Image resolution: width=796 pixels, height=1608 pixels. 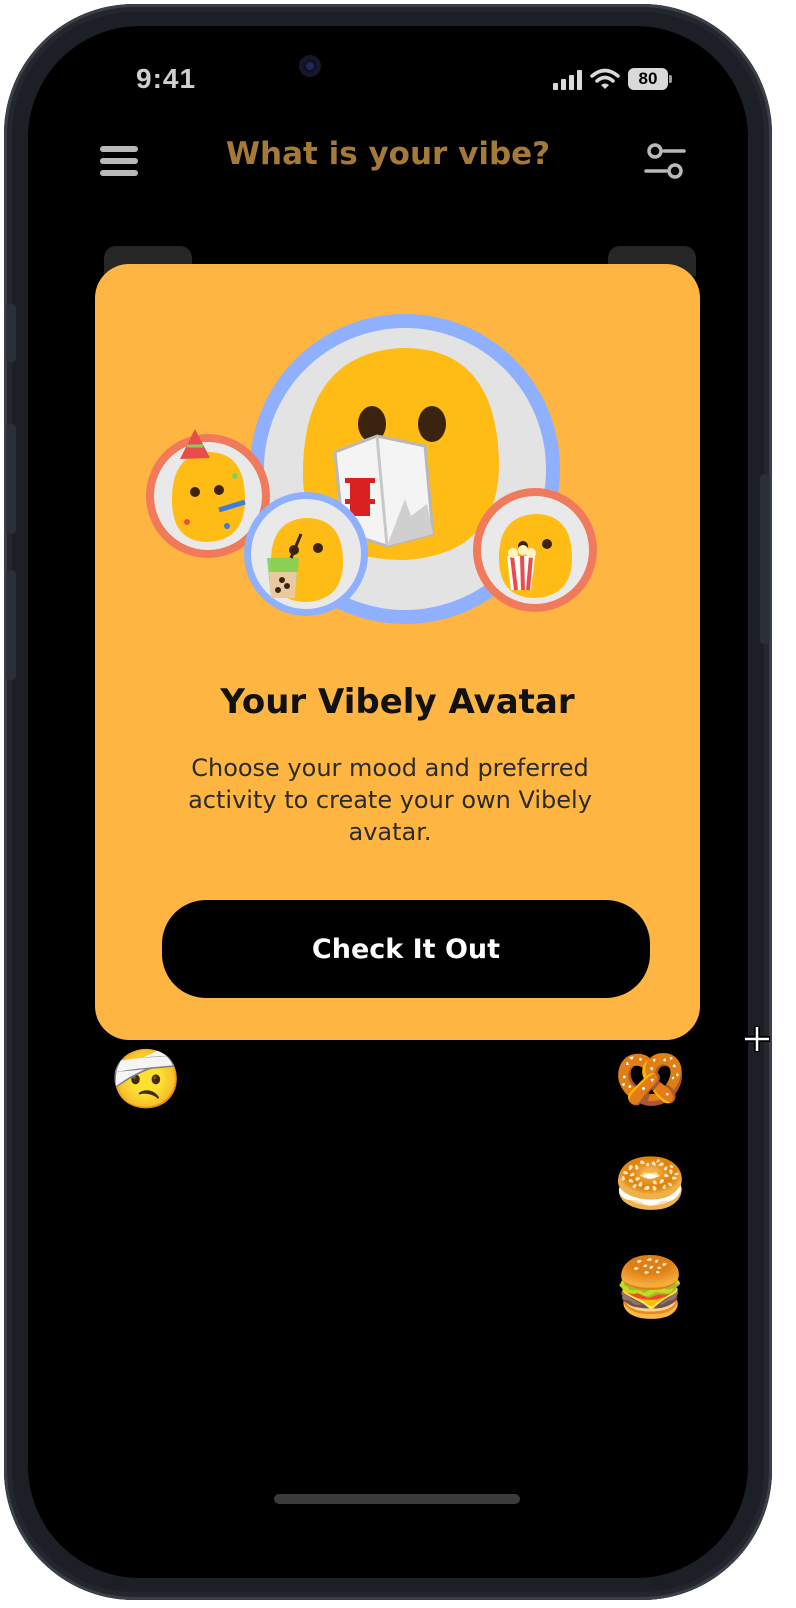 I want to click on mood-emoji-injured: 🤕, so click(x=146, y=1079).